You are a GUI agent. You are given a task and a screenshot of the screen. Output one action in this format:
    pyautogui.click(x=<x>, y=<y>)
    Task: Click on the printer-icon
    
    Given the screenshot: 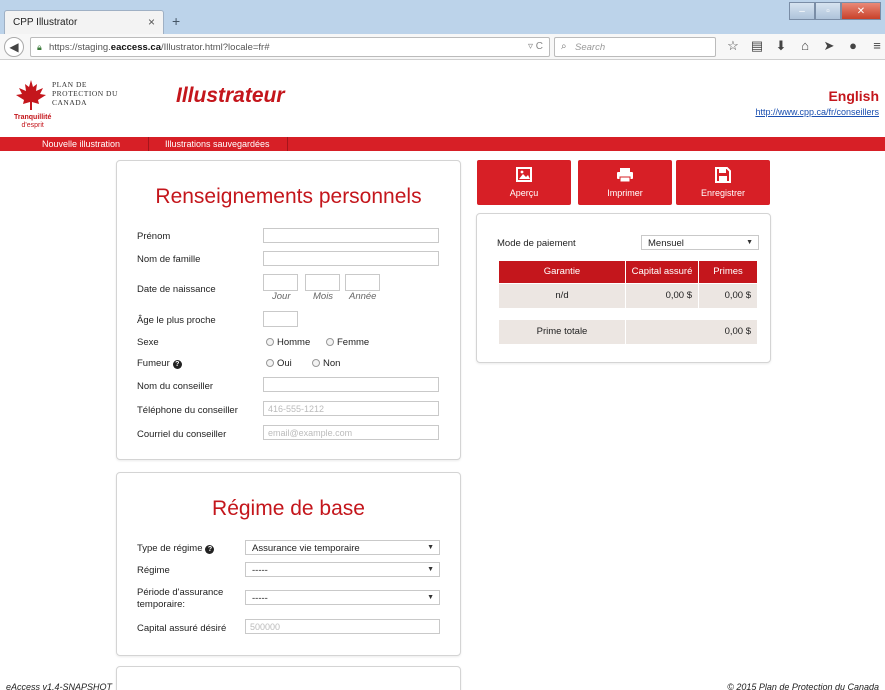 What is the action you would take?
    pyautogui.click(x=625, y=175)
    